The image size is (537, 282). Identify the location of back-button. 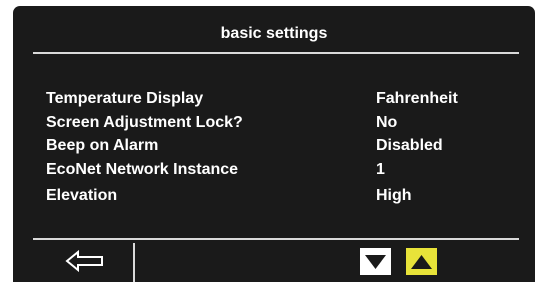
(85, 261).